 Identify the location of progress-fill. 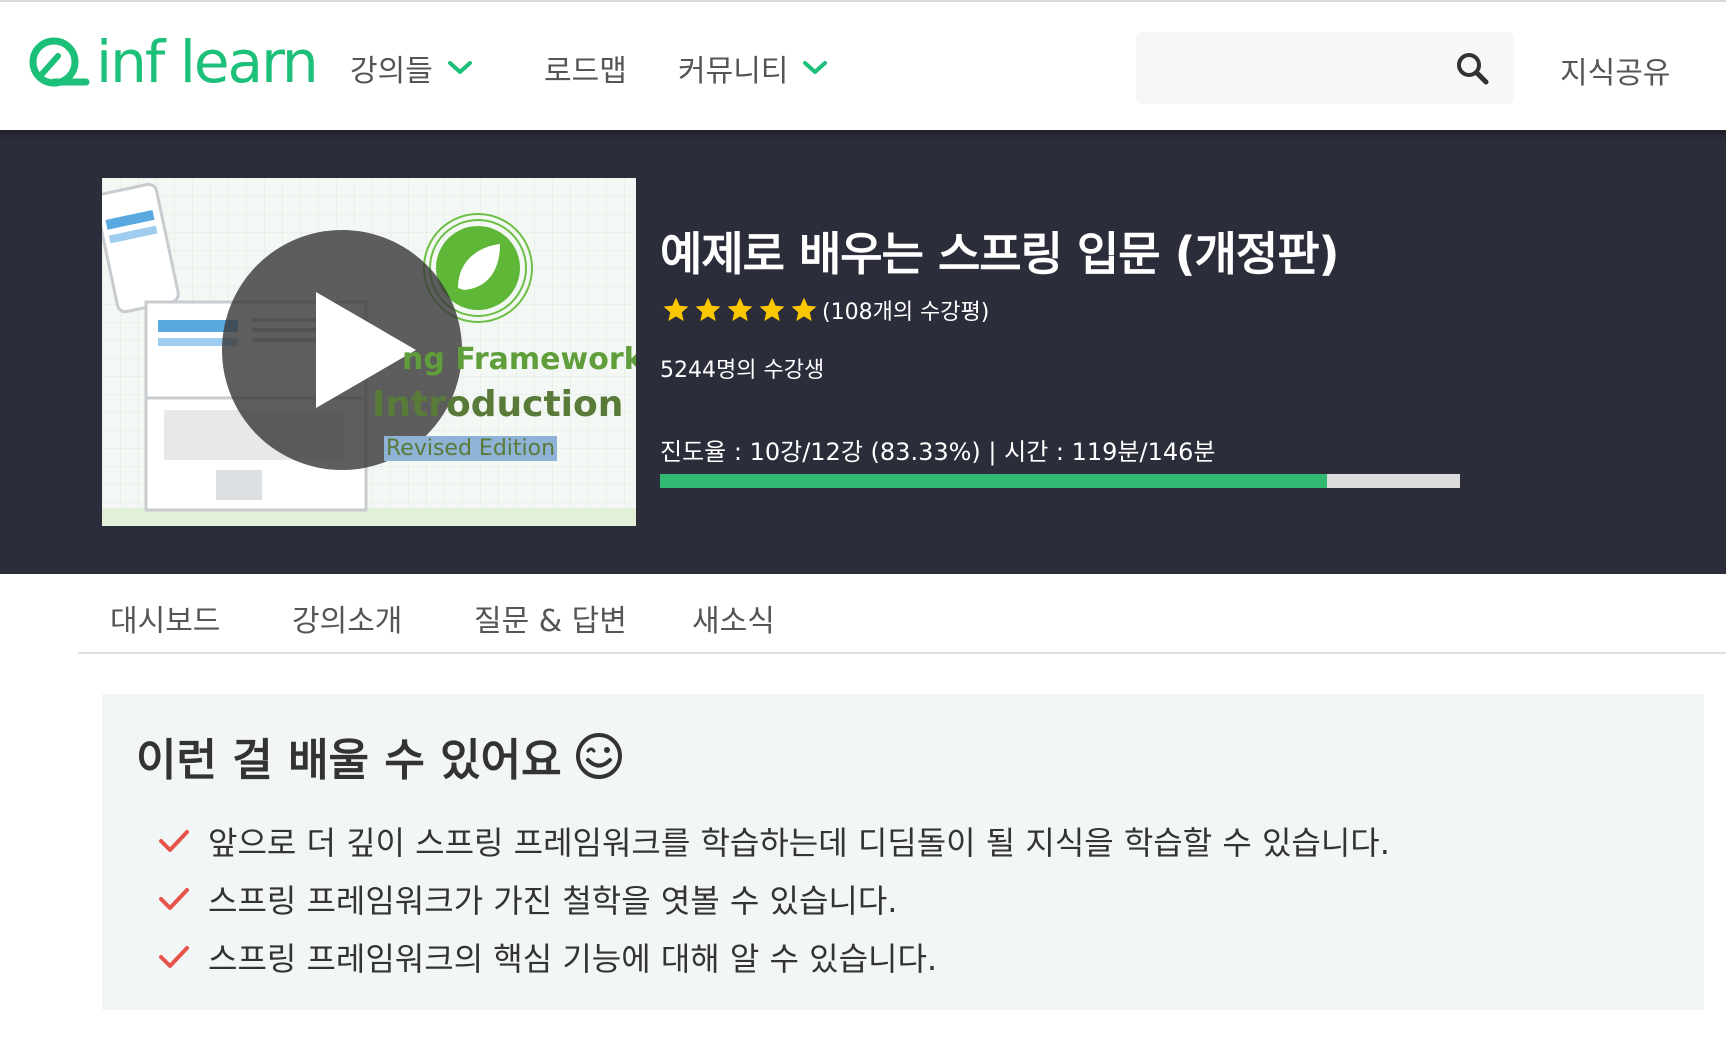
(993, 481).